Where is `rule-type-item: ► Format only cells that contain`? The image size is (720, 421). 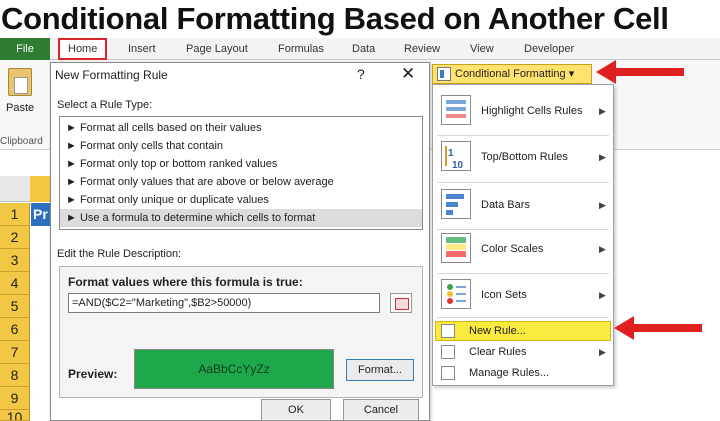
rule-type-item: ► Format only cells that contain is located at coordinates (241, 146).